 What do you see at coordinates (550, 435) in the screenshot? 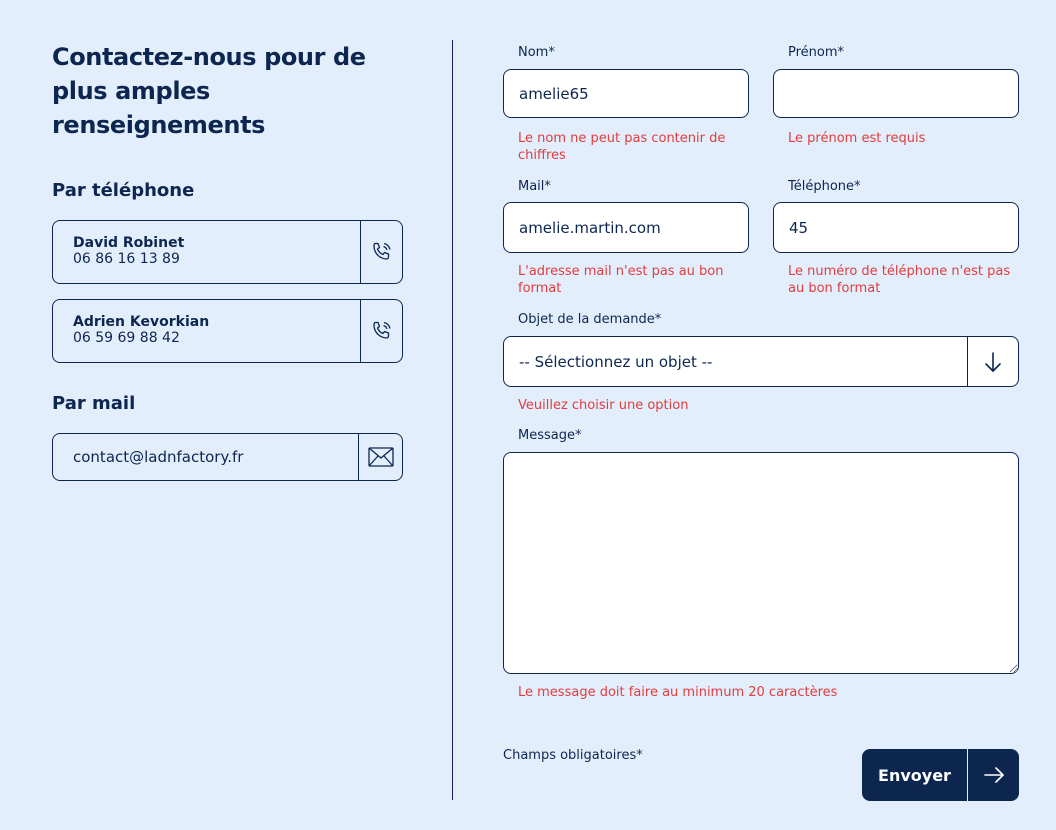
I see `message-label: Message*` at bounding box center [550, 435].